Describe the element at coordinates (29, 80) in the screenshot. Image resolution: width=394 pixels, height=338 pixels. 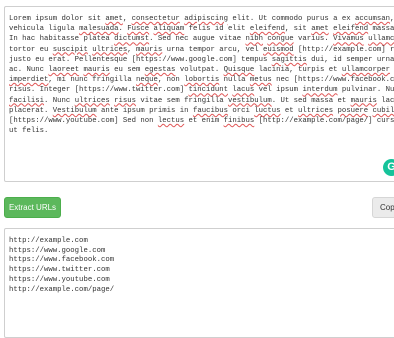
I see `misspelled-word: imperdiet` at that location.